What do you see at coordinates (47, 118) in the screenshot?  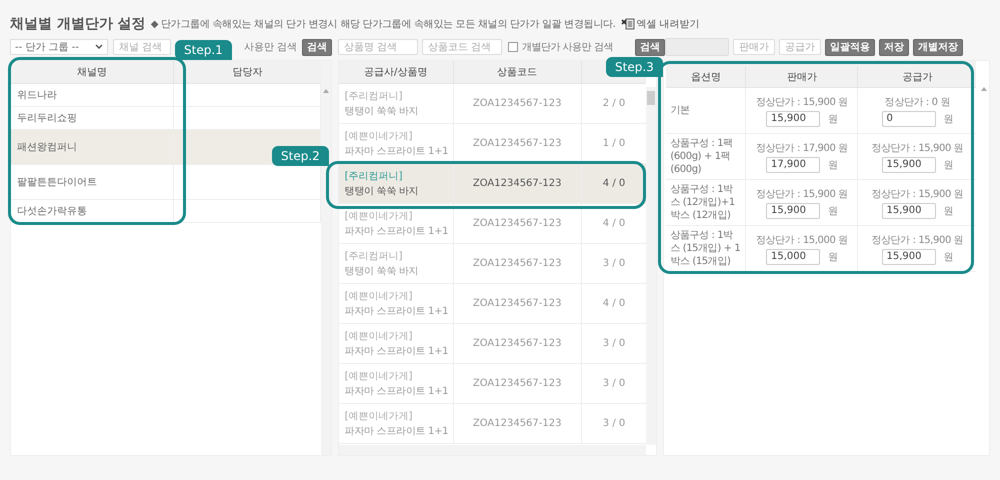 I see `channel-name: 두리두리쇼핑` at bounding box center [47, 118].